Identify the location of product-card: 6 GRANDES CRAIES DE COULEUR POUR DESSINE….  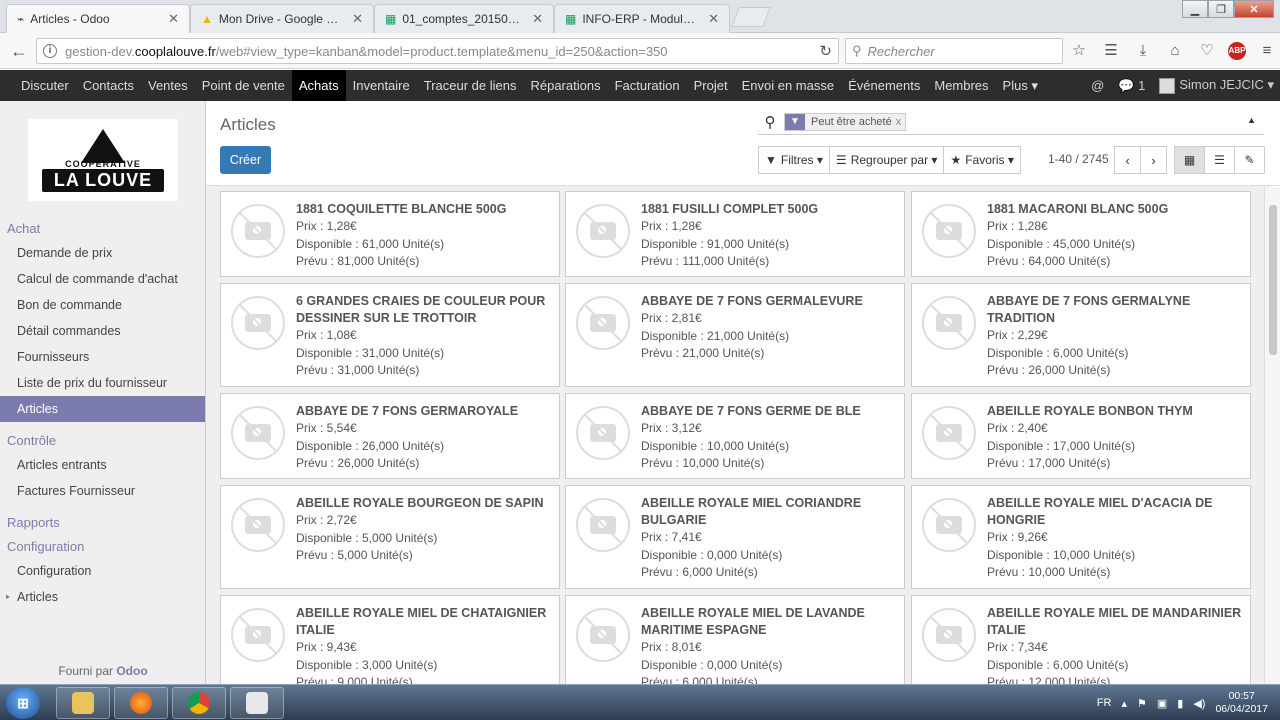
(390, 335).